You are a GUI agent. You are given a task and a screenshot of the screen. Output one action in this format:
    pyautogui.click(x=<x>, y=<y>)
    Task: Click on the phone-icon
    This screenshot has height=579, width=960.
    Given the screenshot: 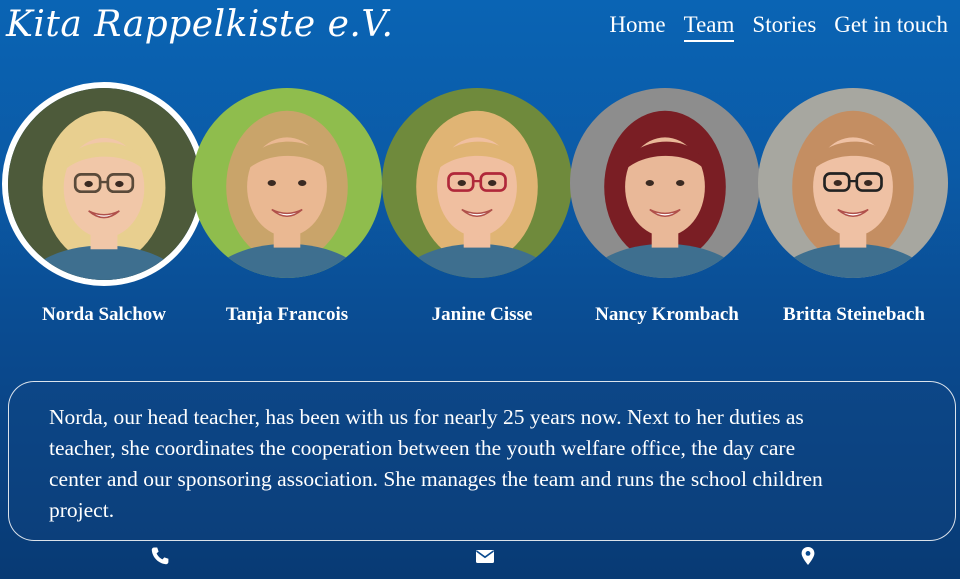 What is the action you would take?
    pyautogui.click(x=160, y=556)
    